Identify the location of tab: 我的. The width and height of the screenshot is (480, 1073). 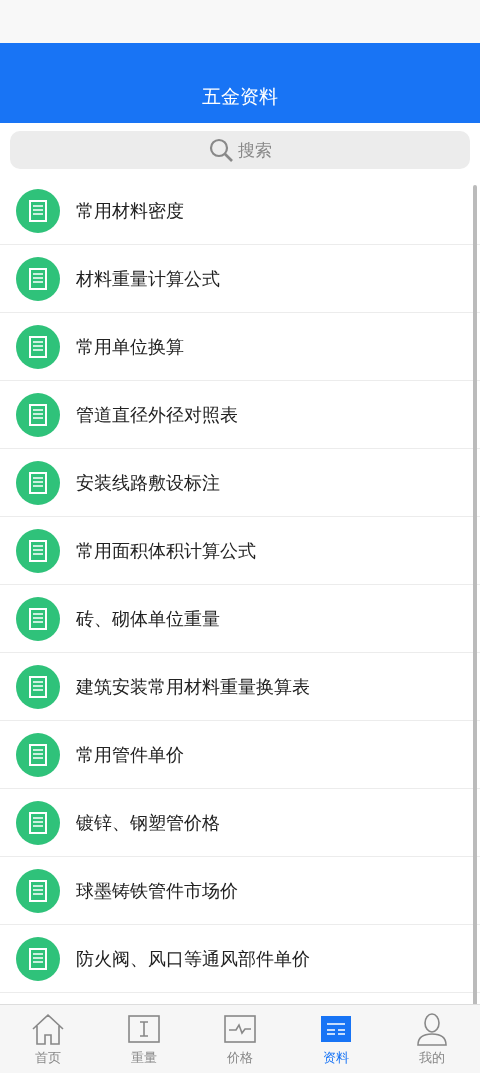
(432, 1039).